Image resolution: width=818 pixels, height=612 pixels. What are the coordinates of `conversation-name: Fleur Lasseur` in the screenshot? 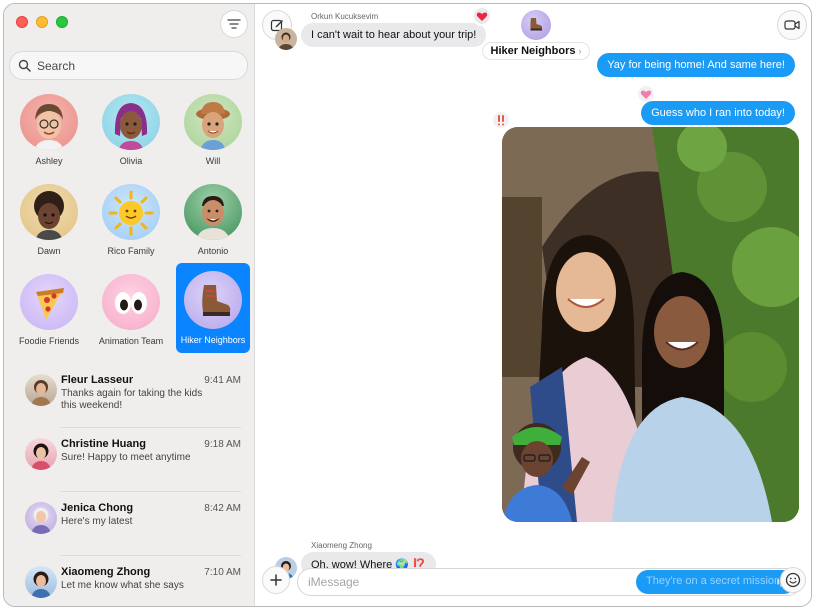 It's located at (97, 380).